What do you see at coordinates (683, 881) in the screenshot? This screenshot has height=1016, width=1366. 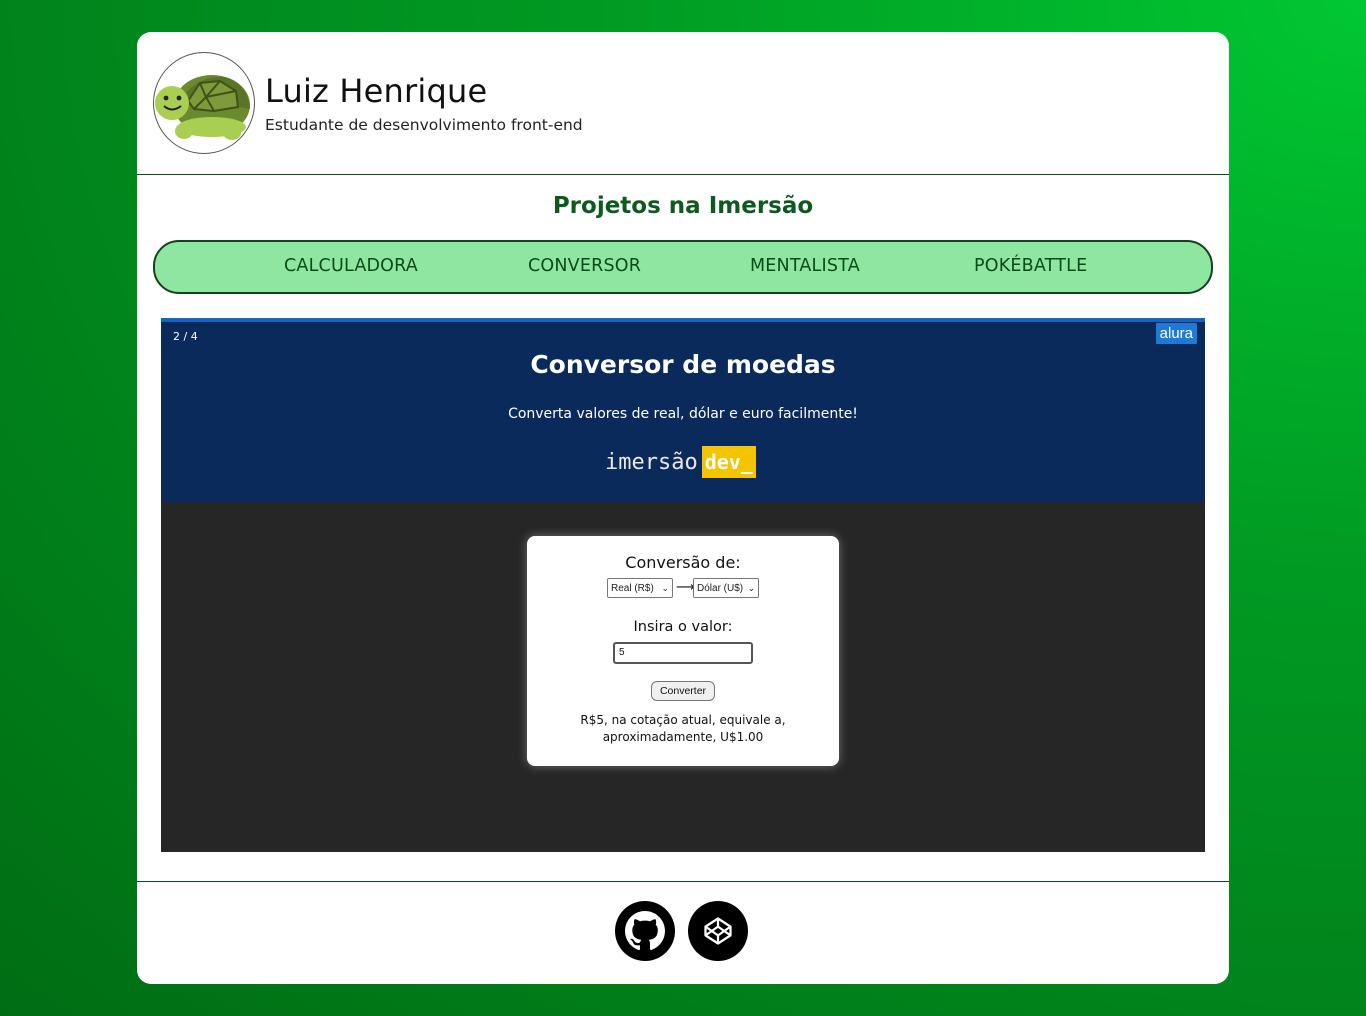 I see `footer-divider` at bounding box center [683, 881].